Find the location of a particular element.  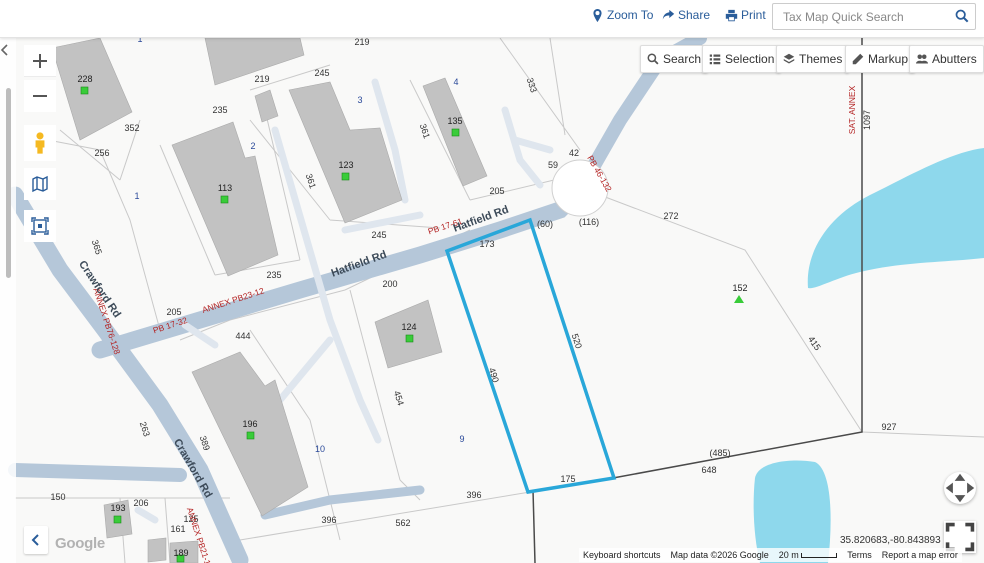

svg-text: 1097 is located at coordinates (867, 120).